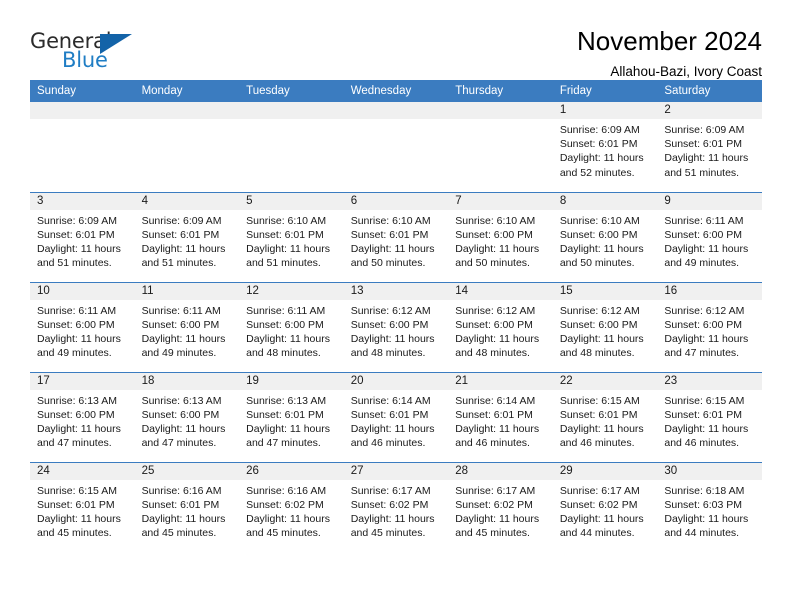 The width and height of the screenshot is (792, 612). I want to click on daylight-text: Daylight: 11 hours and 47 minutes., so click(183, 436).